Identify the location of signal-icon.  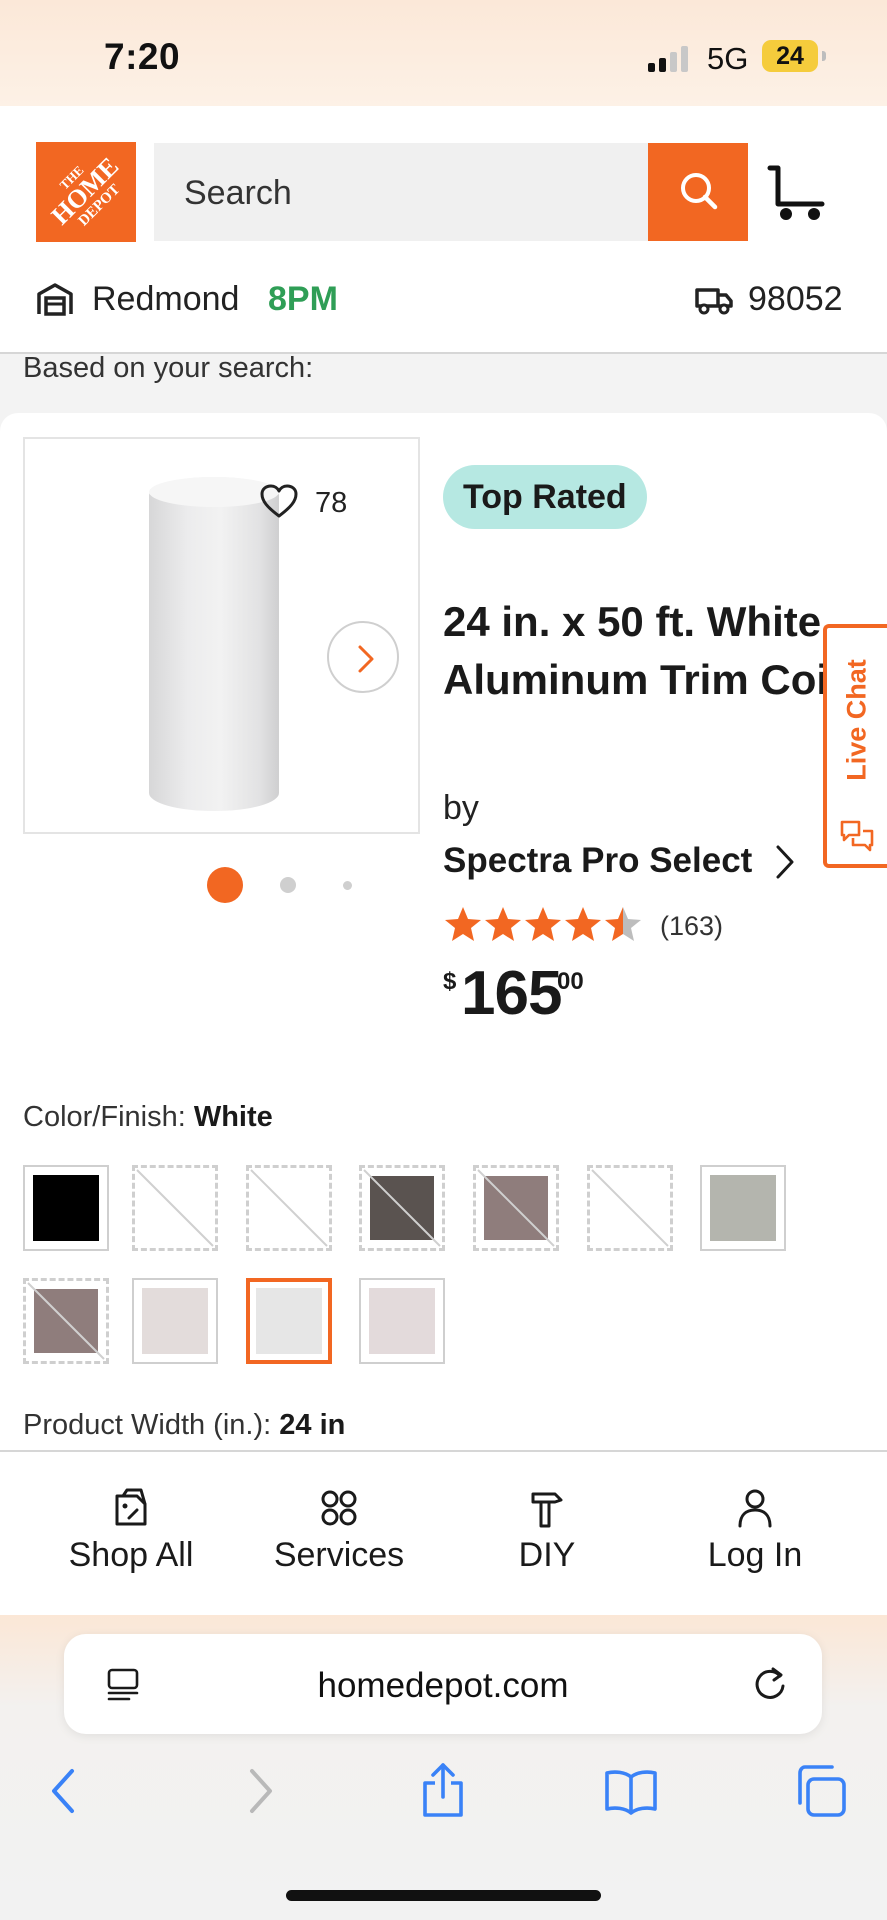
(670, 59).